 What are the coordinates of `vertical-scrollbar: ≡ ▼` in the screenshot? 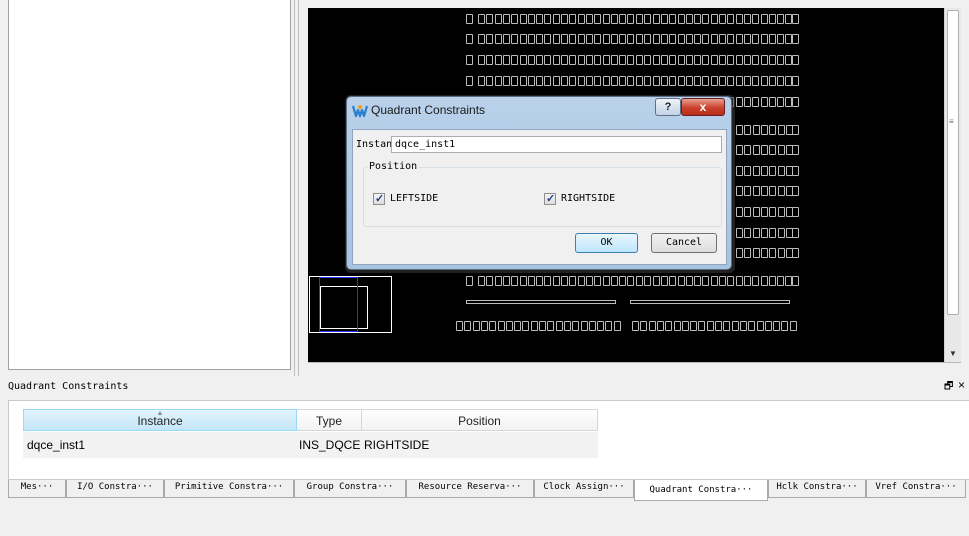 It's located at (952, 185).